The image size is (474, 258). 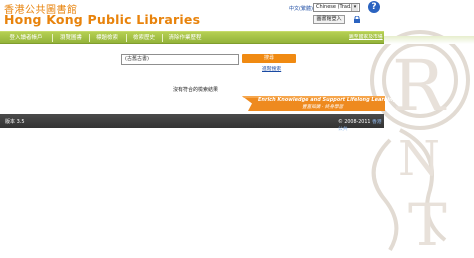 I want to click on chevron-down-icon: ▾, so click(x=354, y=7).